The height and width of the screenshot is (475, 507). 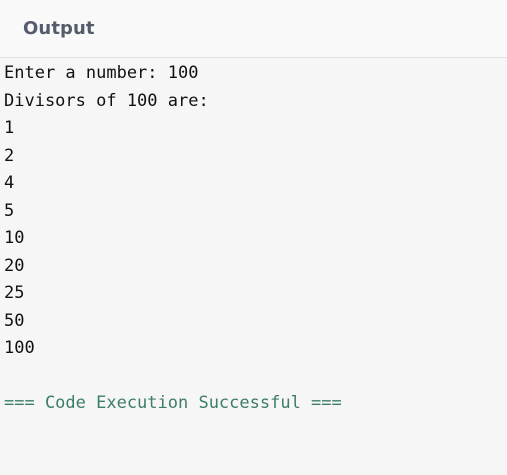 I want to click on divisor-line: 1, so click(x=9, y=128).